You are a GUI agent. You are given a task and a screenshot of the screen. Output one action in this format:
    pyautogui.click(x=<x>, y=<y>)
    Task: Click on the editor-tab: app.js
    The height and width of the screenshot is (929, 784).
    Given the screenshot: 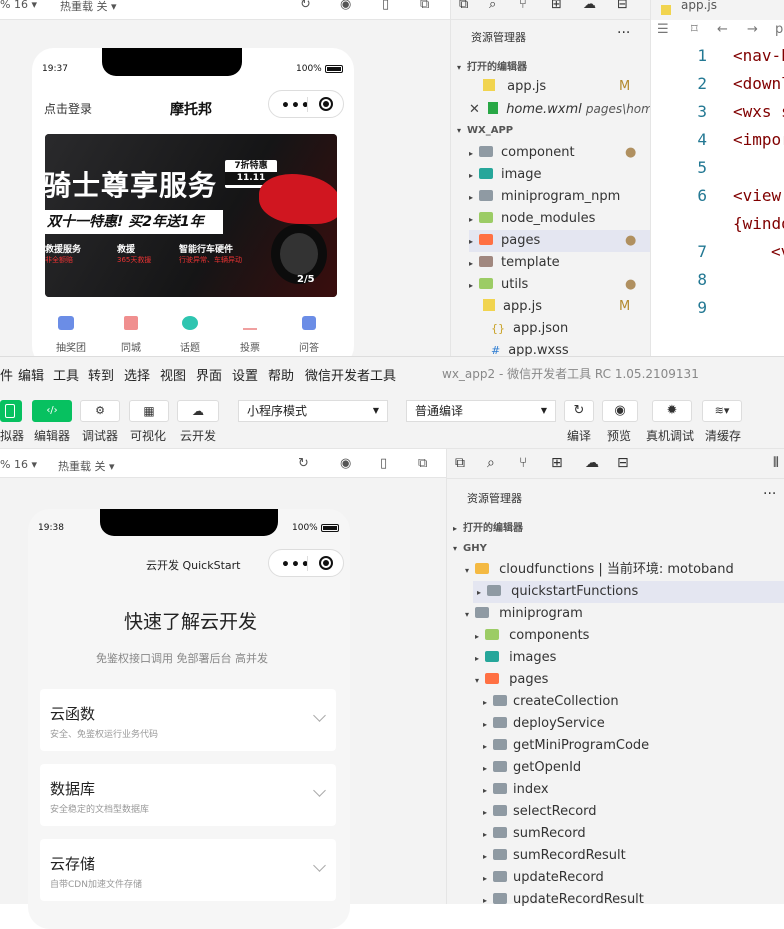 What is the action you would take?
    pyautogui.click(x=699, y=6)
    